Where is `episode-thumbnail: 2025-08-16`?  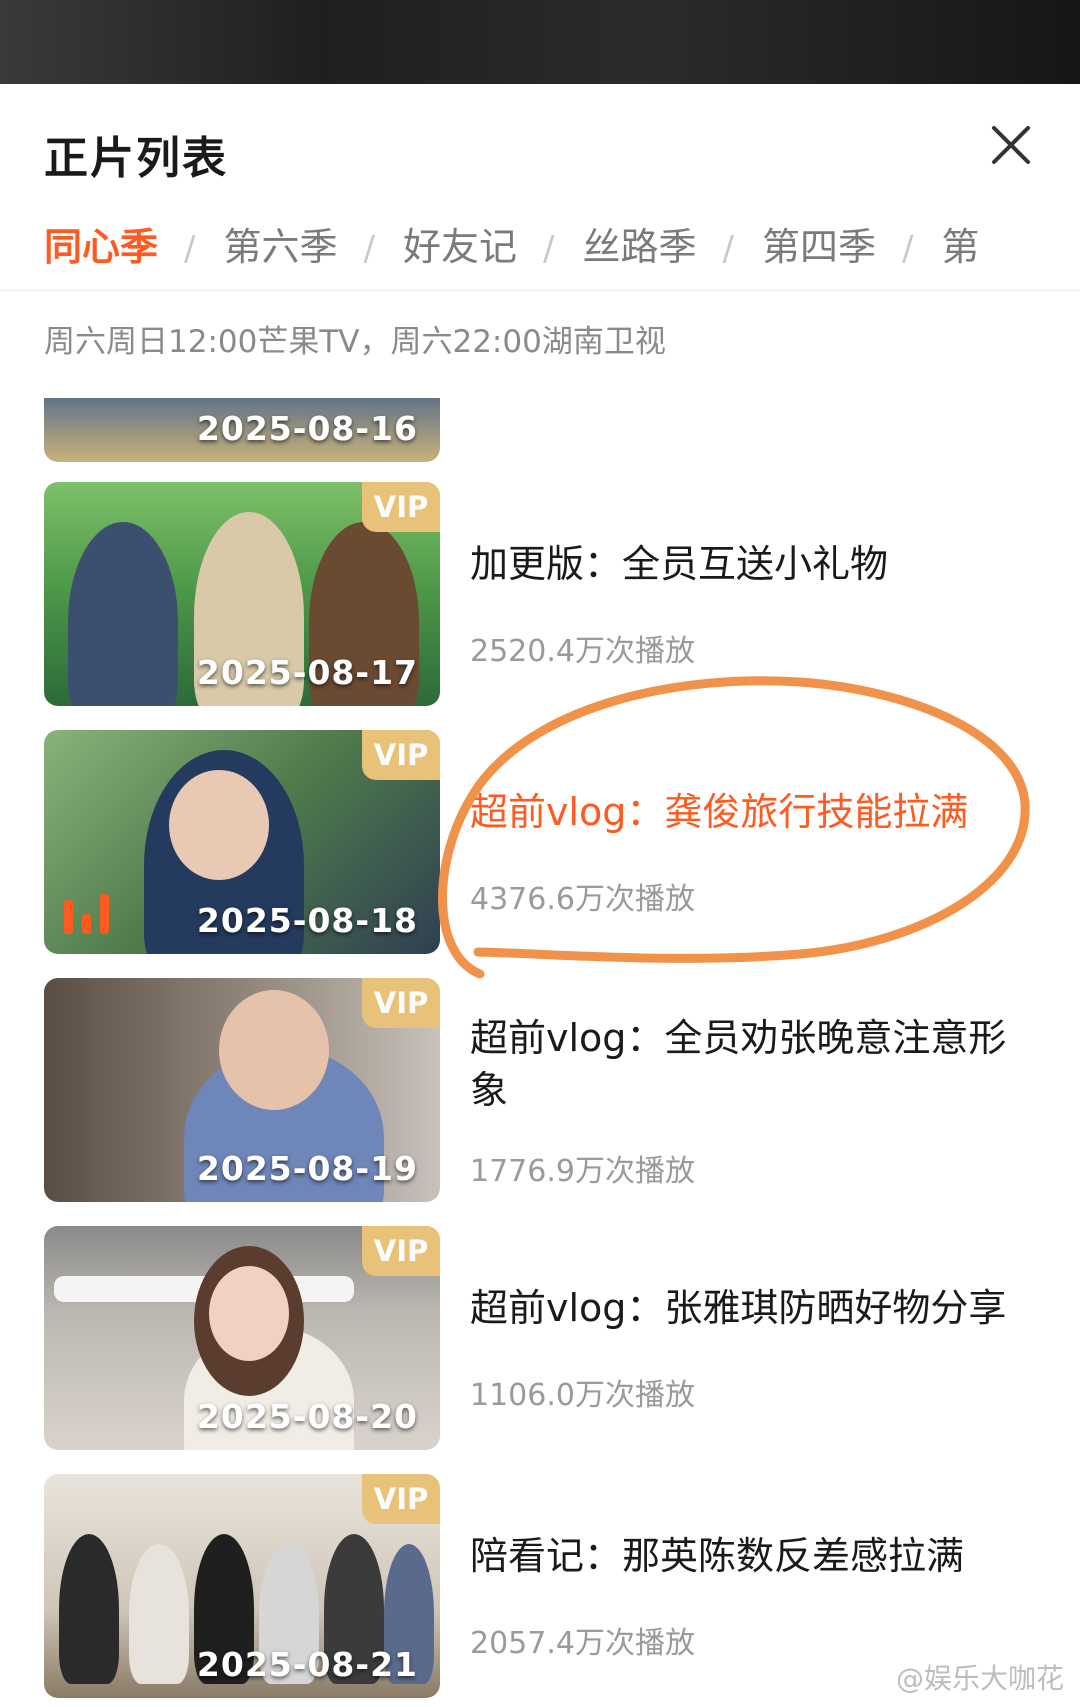 episode-thumbnail: 2025-08-16 is located at coordinates (242, 430).